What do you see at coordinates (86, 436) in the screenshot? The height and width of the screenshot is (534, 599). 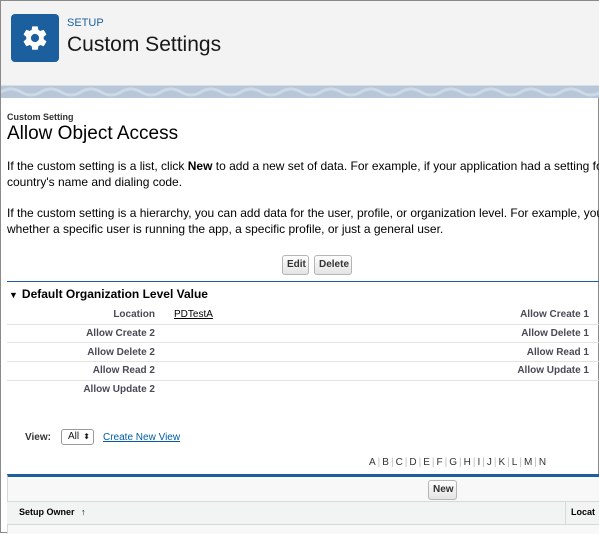 I see `select-arrows-icon: ⬍` at bounding box center [86, 436].